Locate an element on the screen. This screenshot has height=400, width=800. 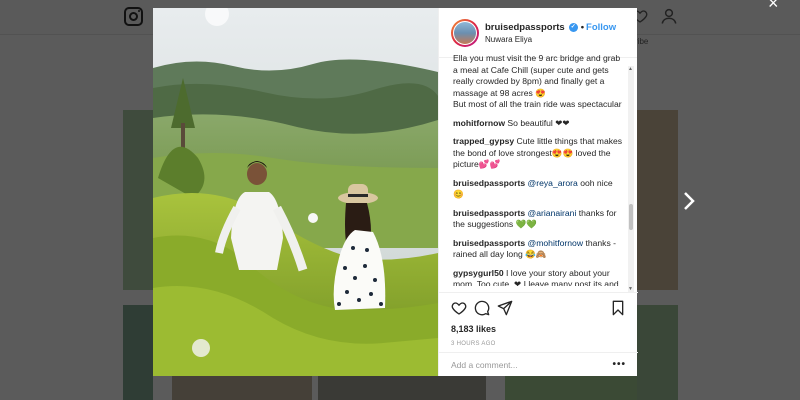
verified-badge-icon: ✓ is located at coordinates (573, 27).